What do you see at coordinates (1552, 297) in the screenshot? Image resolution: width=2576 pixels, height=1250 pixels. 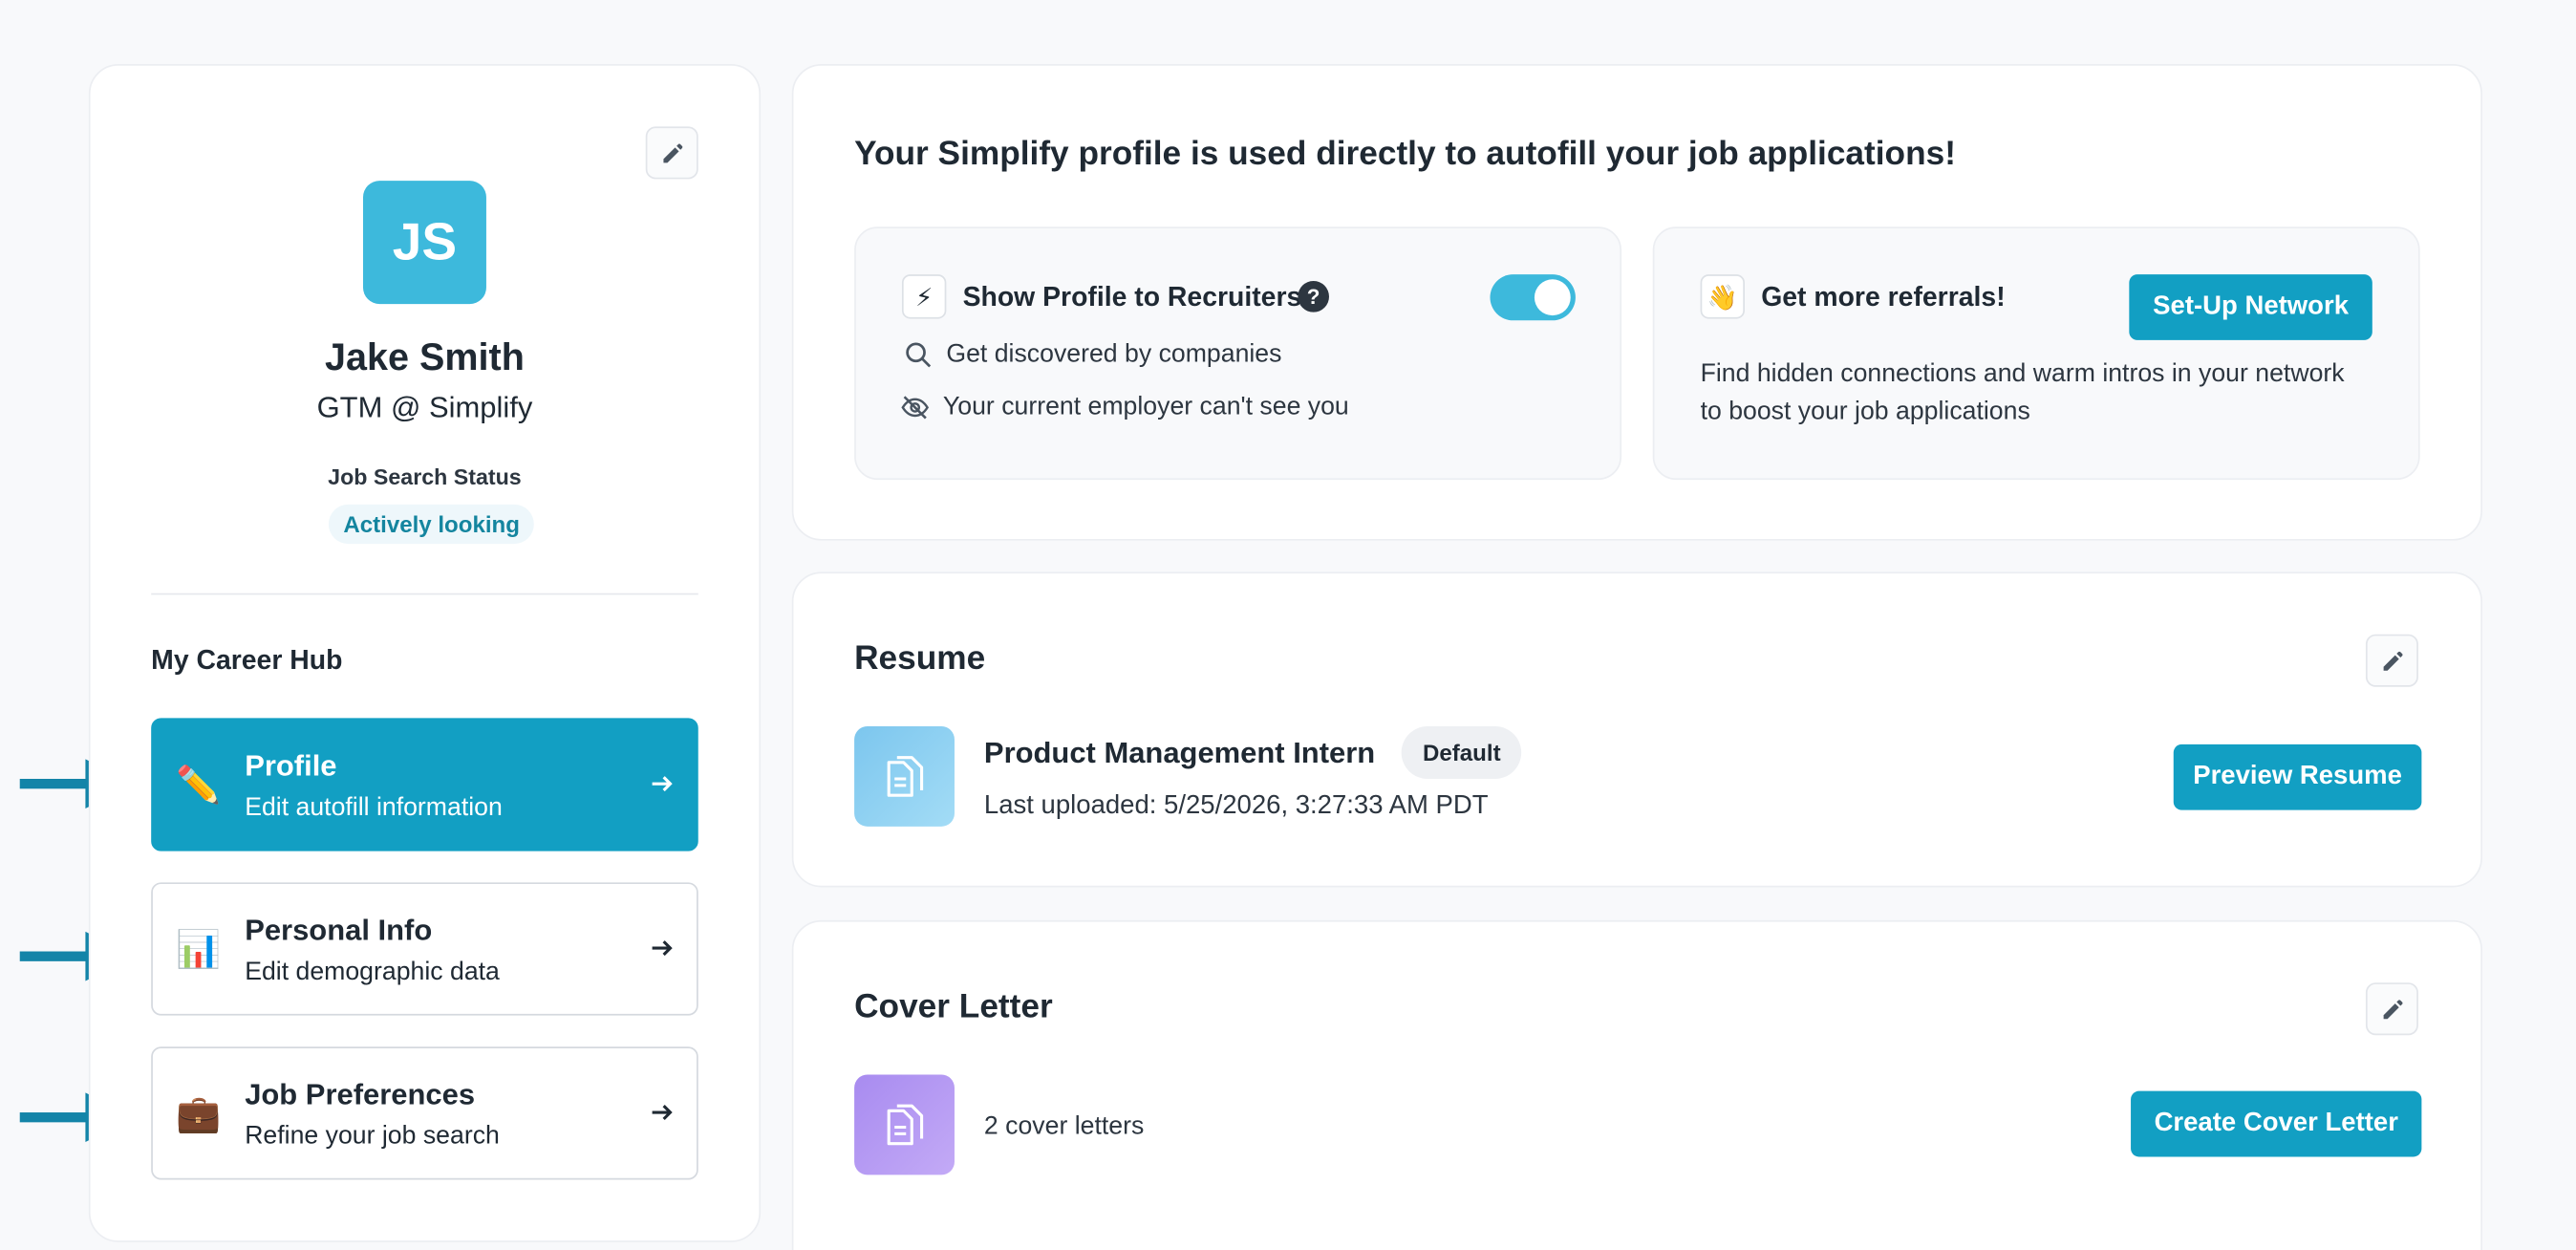 I see `toggle-knob` at bounding box center [1552, 297].